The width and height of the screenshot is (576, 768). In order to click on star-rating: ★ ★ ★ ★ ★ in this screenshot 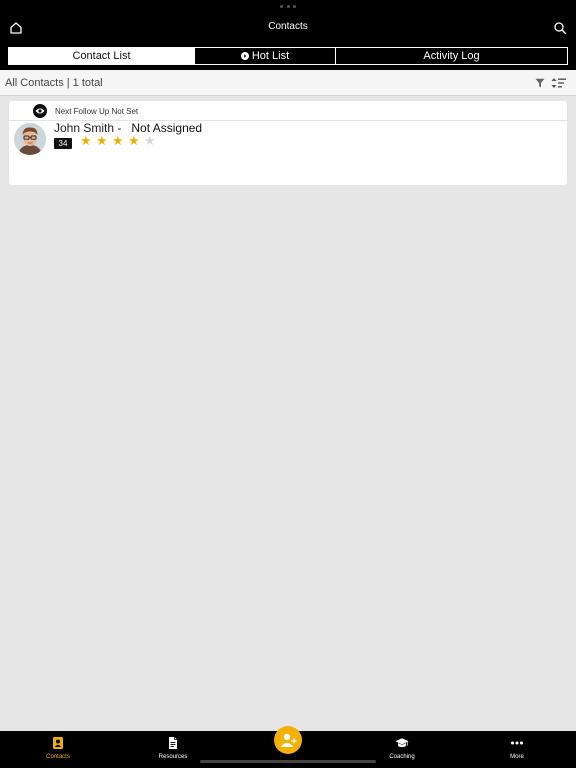, I will do `click(120, 140)`.